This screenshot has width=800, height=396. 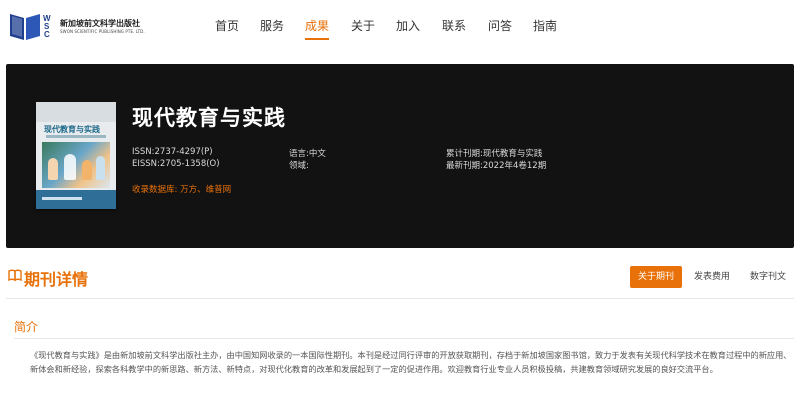 I want to click on journal-details-header: 期刊详情 关于期刊 发表费用 数字刊文, so click(x=400, y=278).